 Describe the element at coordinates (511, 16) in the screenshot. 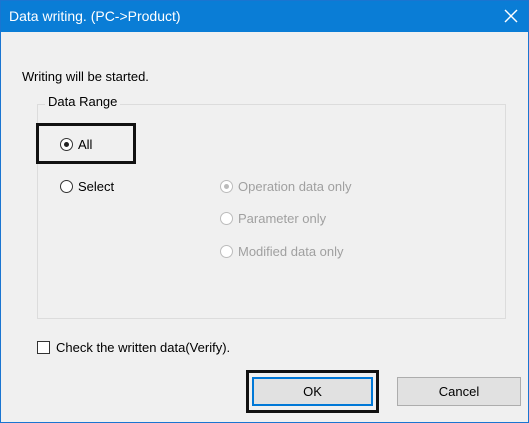

I see `close-icon` at that location.